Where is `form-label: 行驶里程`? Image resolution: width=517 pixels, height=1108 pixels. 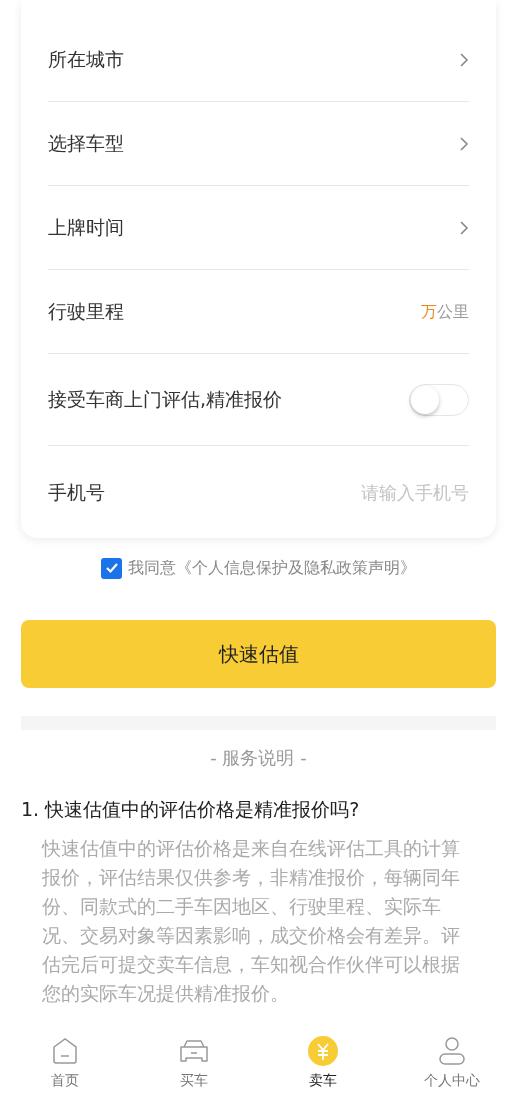 form-label: 行驶里程 is located at coordinates (86, 312).